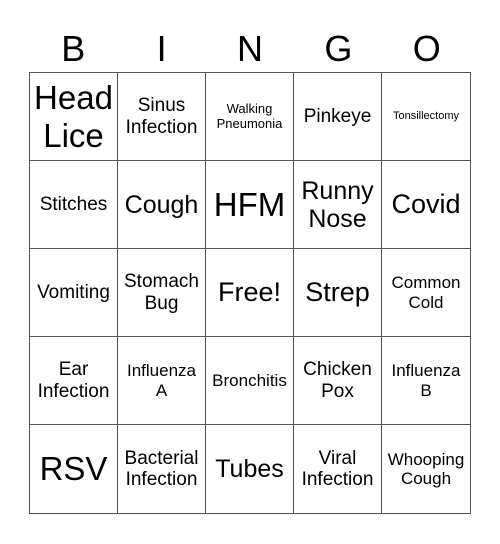 This screenshot has width=500, height=544. I want to click on bingo-cell: Pinkeye, so click(338, 117).